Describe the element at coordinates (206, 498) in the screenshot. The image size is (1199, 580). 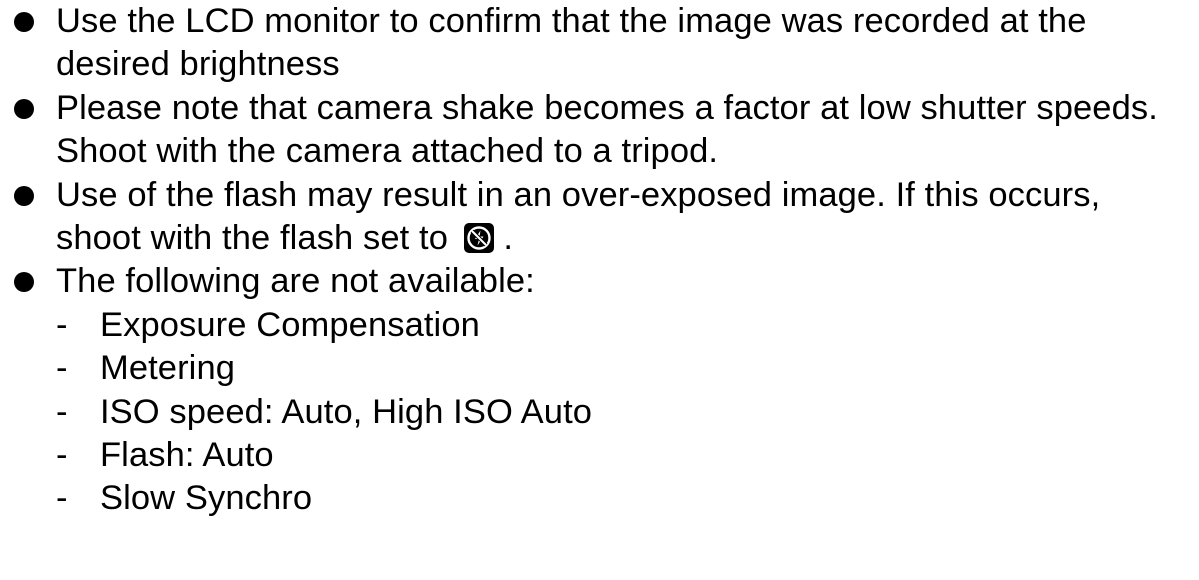
I see `sub-item-text: Slow Synchro` at that location.